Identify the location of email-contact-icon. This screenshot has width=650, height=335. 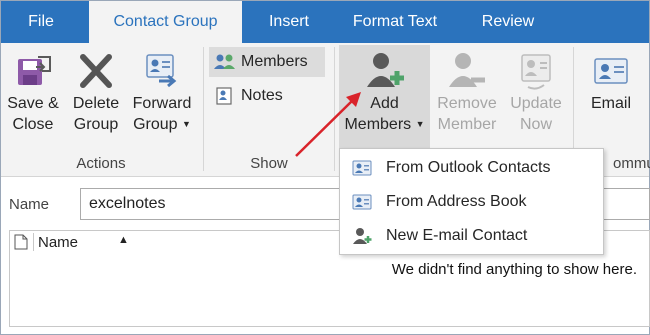
(611, 71).